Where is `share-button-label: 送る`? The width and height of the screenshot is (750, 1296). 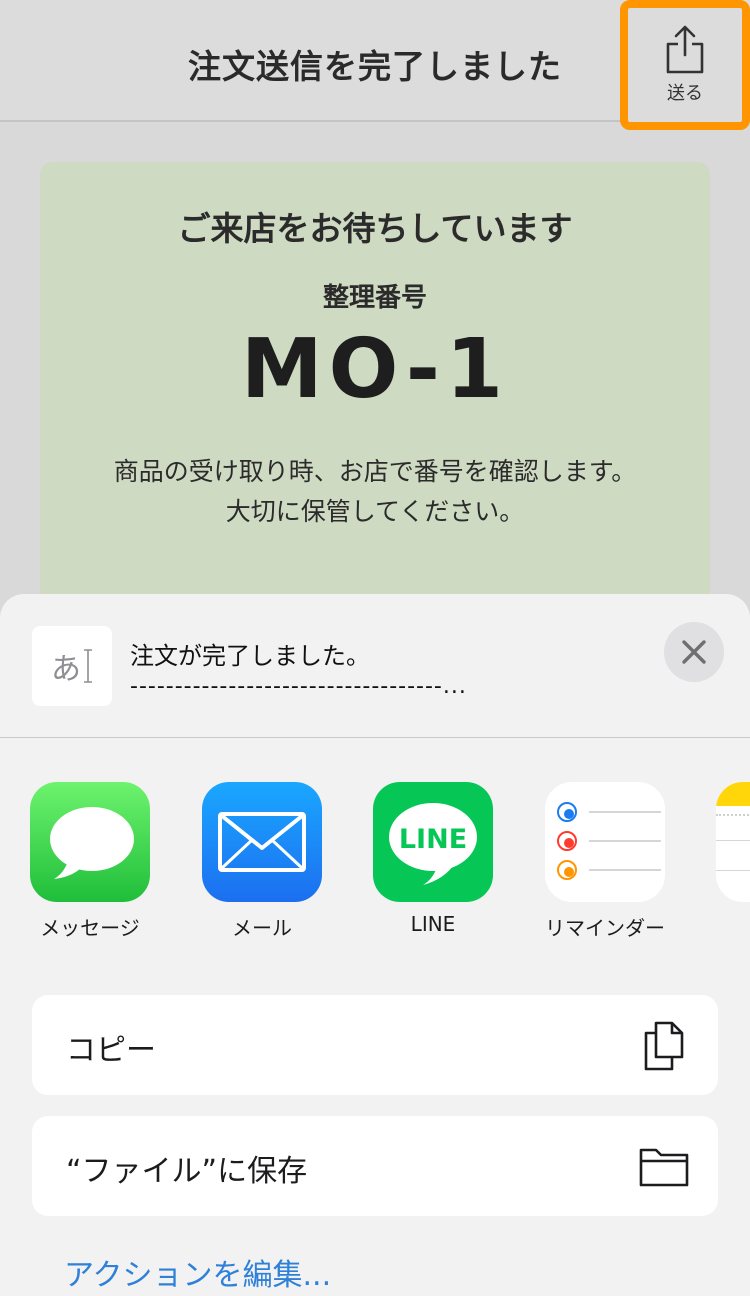
share-button-label: 送る is located at coordinates (685, 93).